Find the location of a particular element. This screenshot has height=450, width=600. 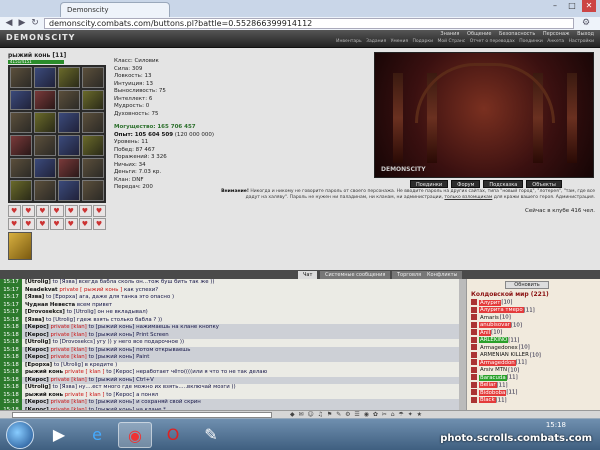

clan-member: Beliar[11] is located at coordinates (534, 385).